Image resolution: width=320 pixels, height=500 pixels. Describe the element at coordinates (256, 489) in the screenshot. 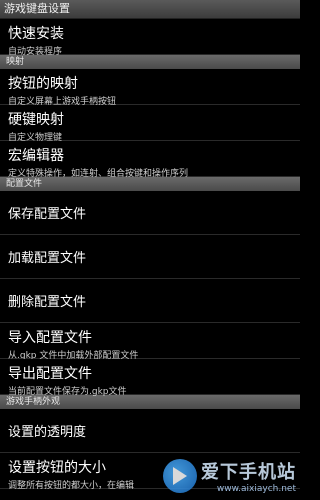

I see `watermark-url: www.aixiaych.net` at that location.